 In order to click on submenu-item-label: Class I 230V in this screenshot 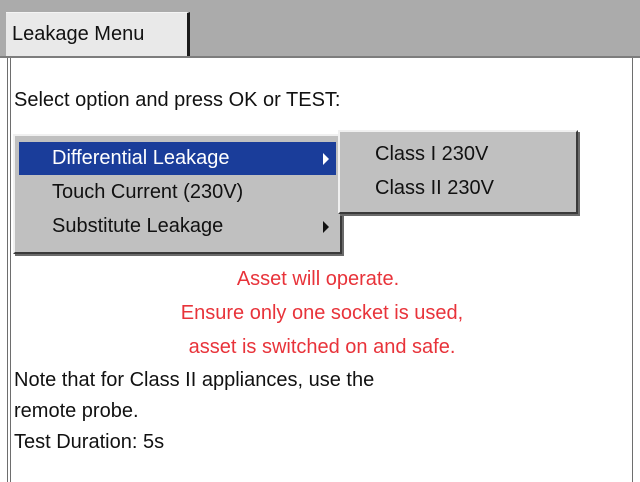, I will do `click(432, 154)`.